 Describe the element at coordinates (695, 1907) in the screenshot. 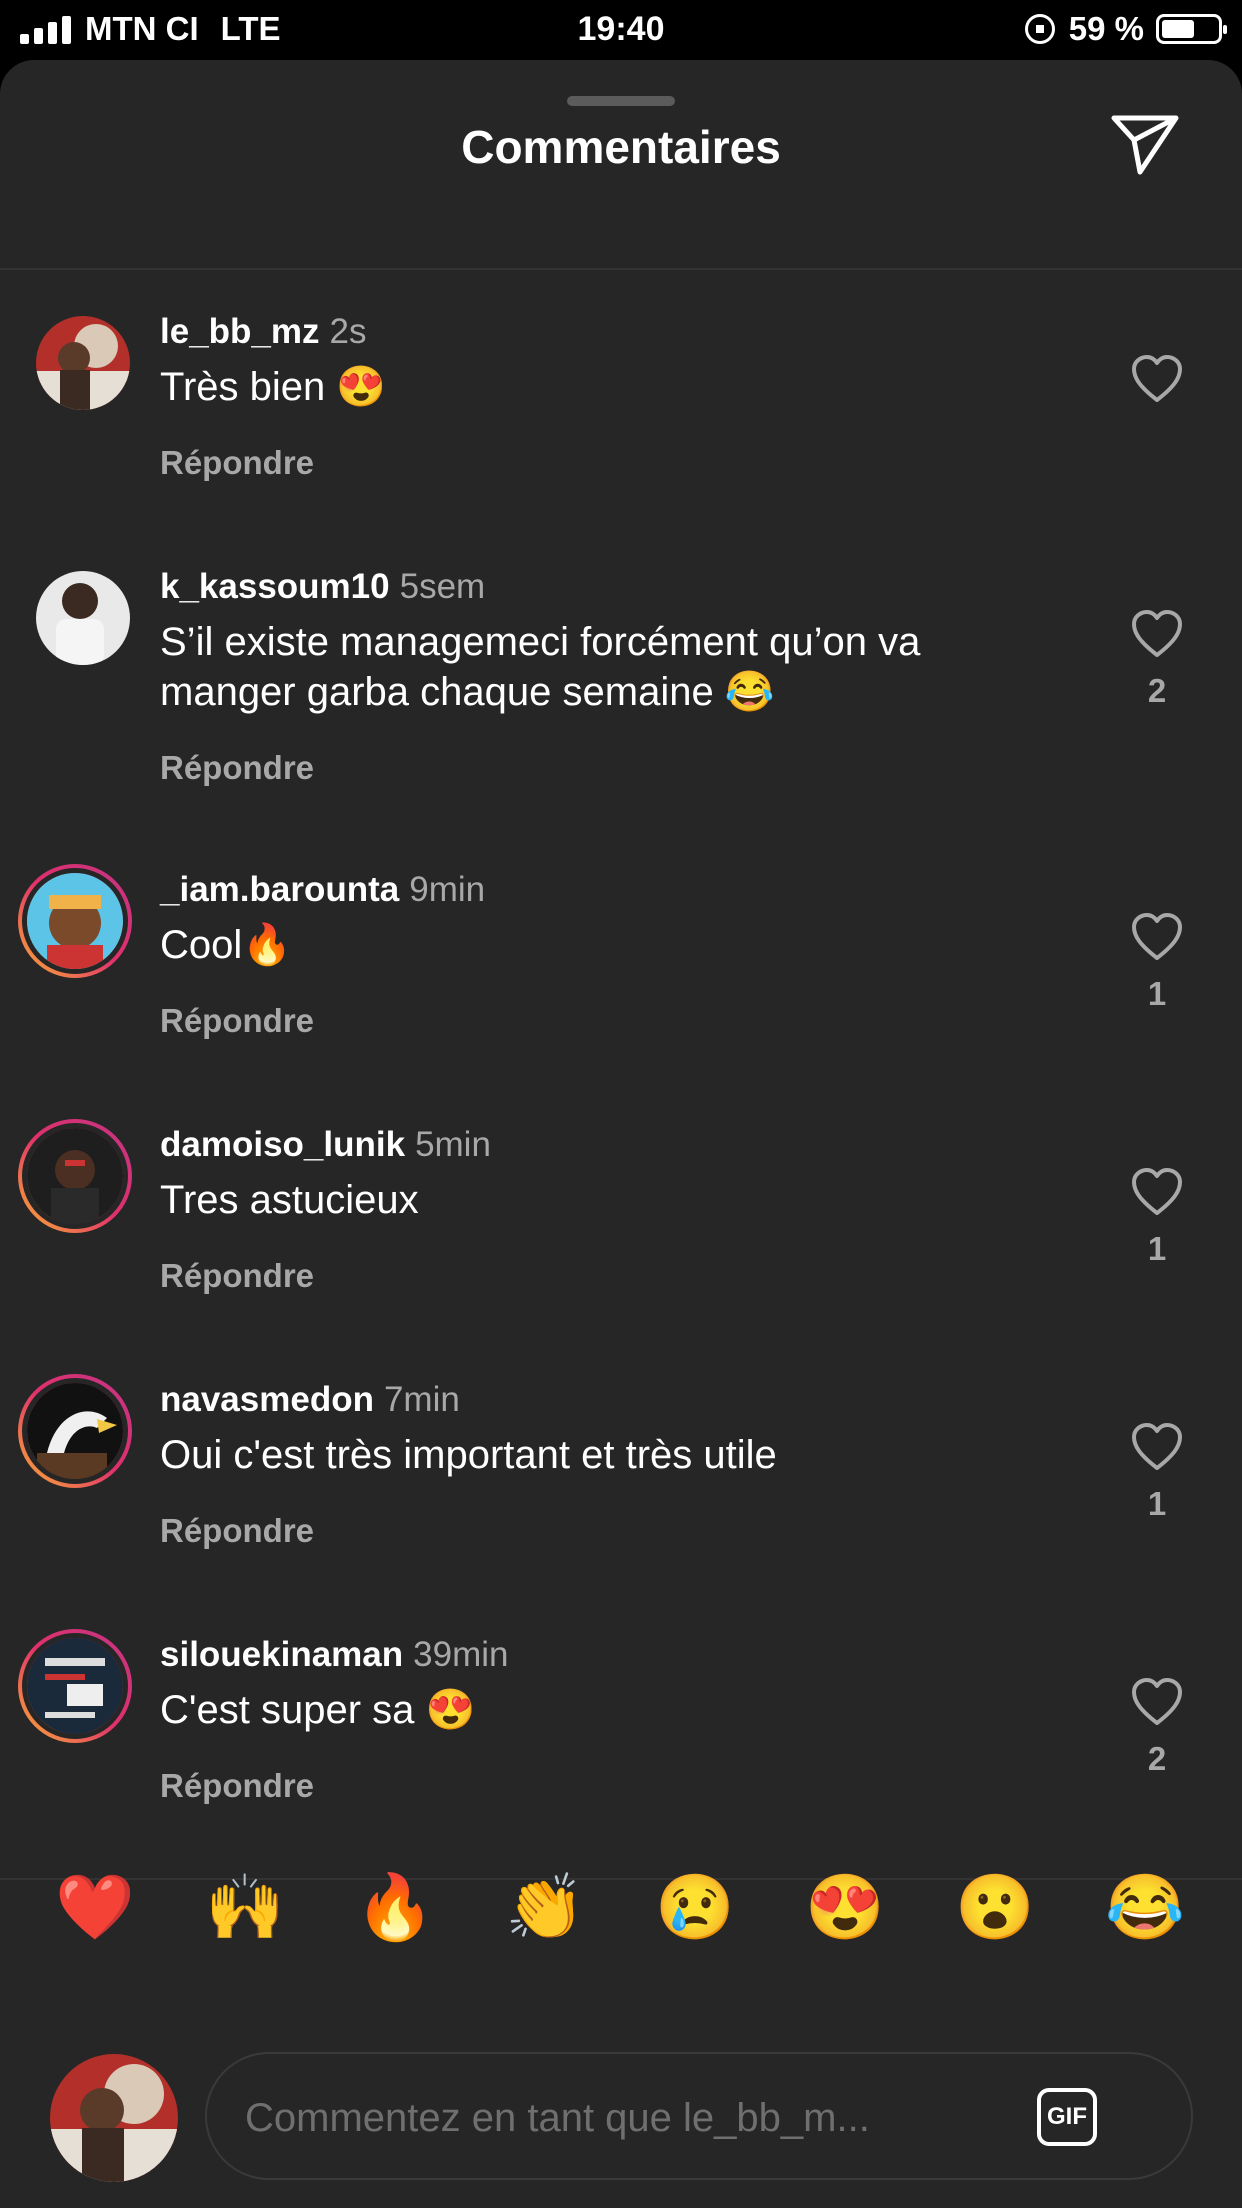

I see `emoji-cry: 😢` at that location.